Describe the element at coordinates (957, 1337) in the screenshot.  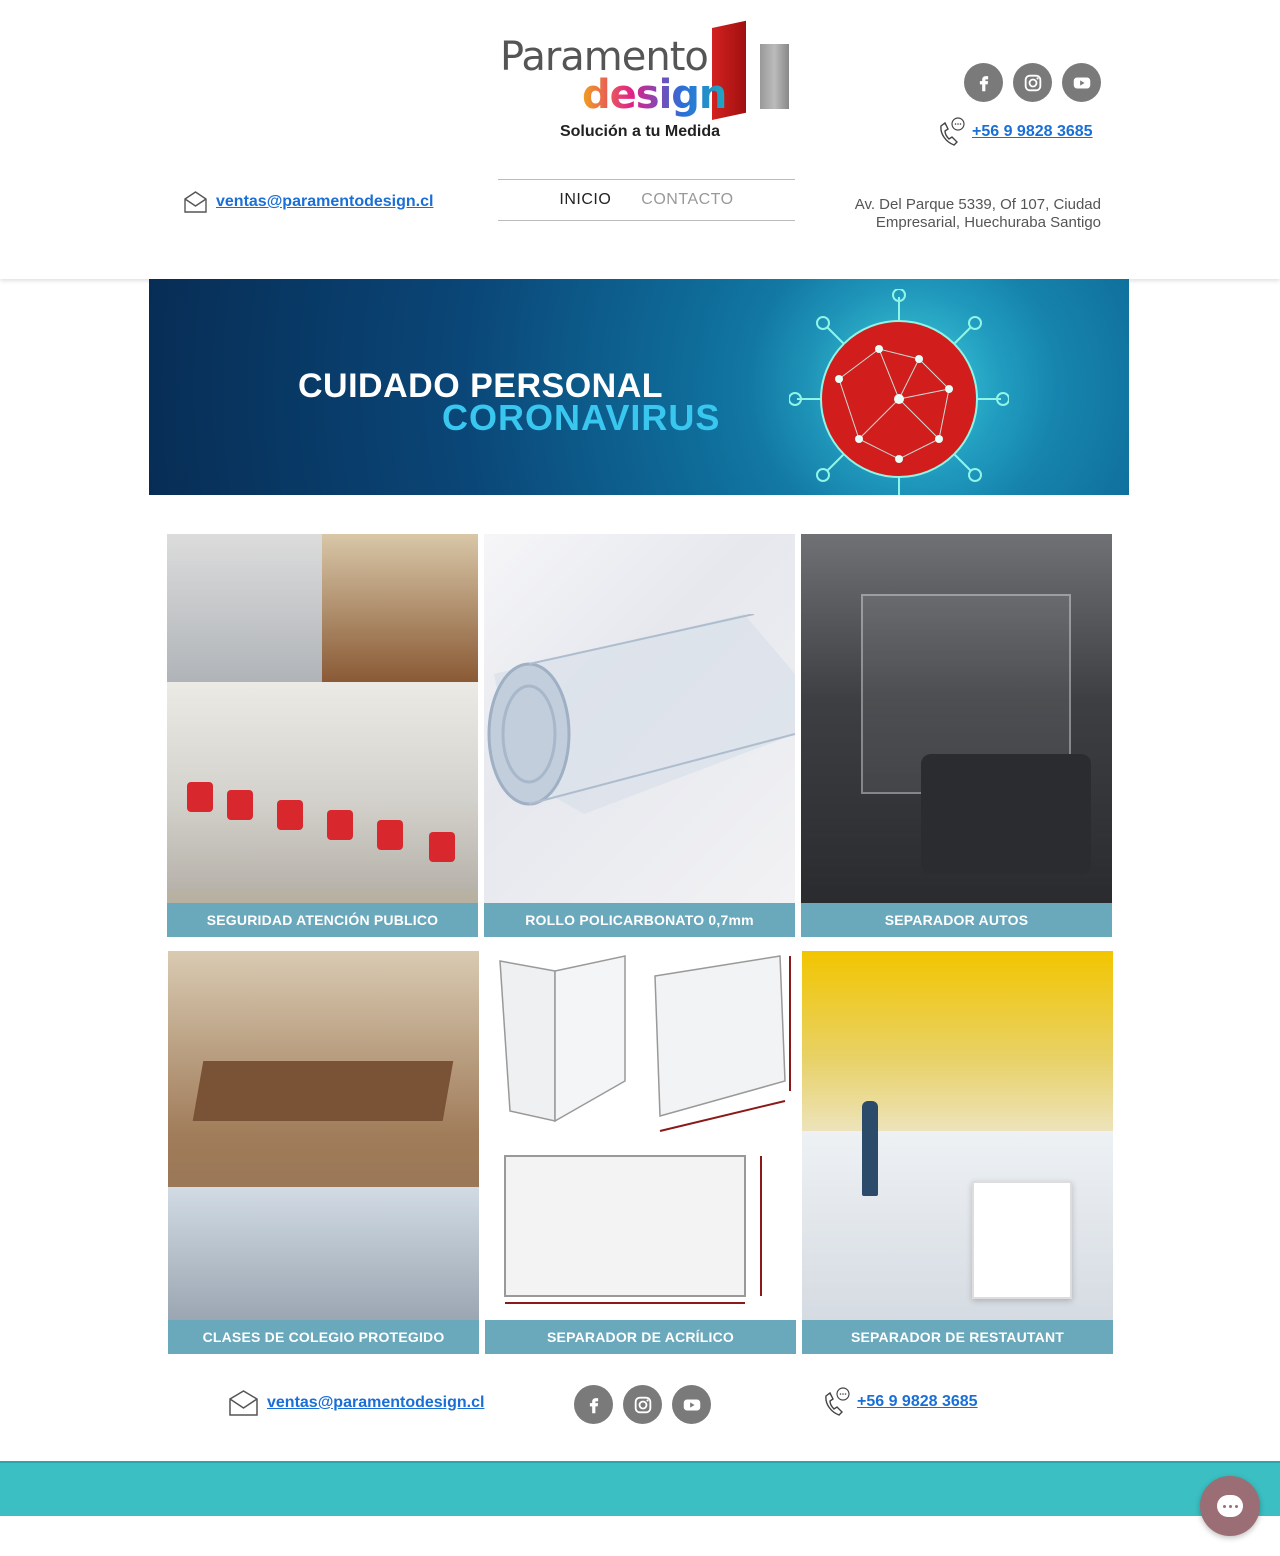
I see `product-label: SEPARADOR DE RESTAUTANT` at that location.